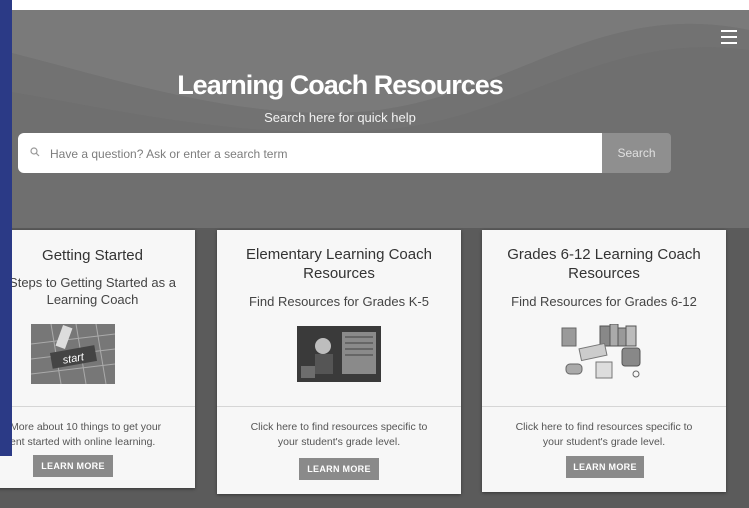 This screenshot has width=749, height=508. What do you see at coordinates (636, 153) in the screenshot?
I see `search-button: Search` at bounding box center [636, 153].